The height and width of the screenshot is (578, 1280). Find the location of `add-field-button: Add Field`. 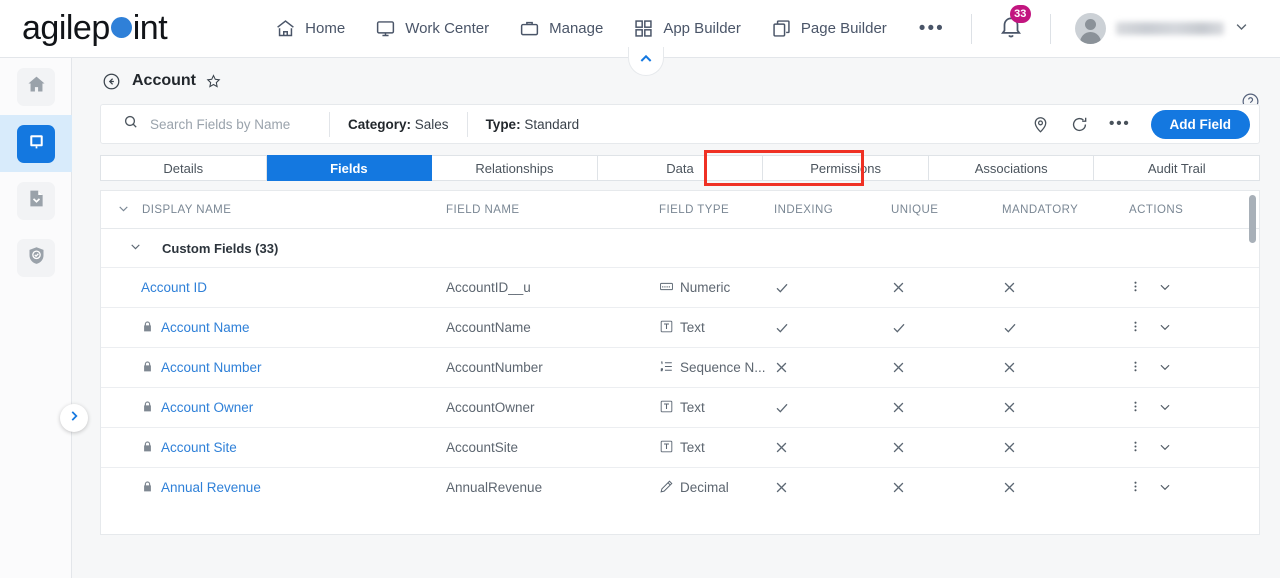

add-field-button: Add Field is located at coordinates (1200, 124).